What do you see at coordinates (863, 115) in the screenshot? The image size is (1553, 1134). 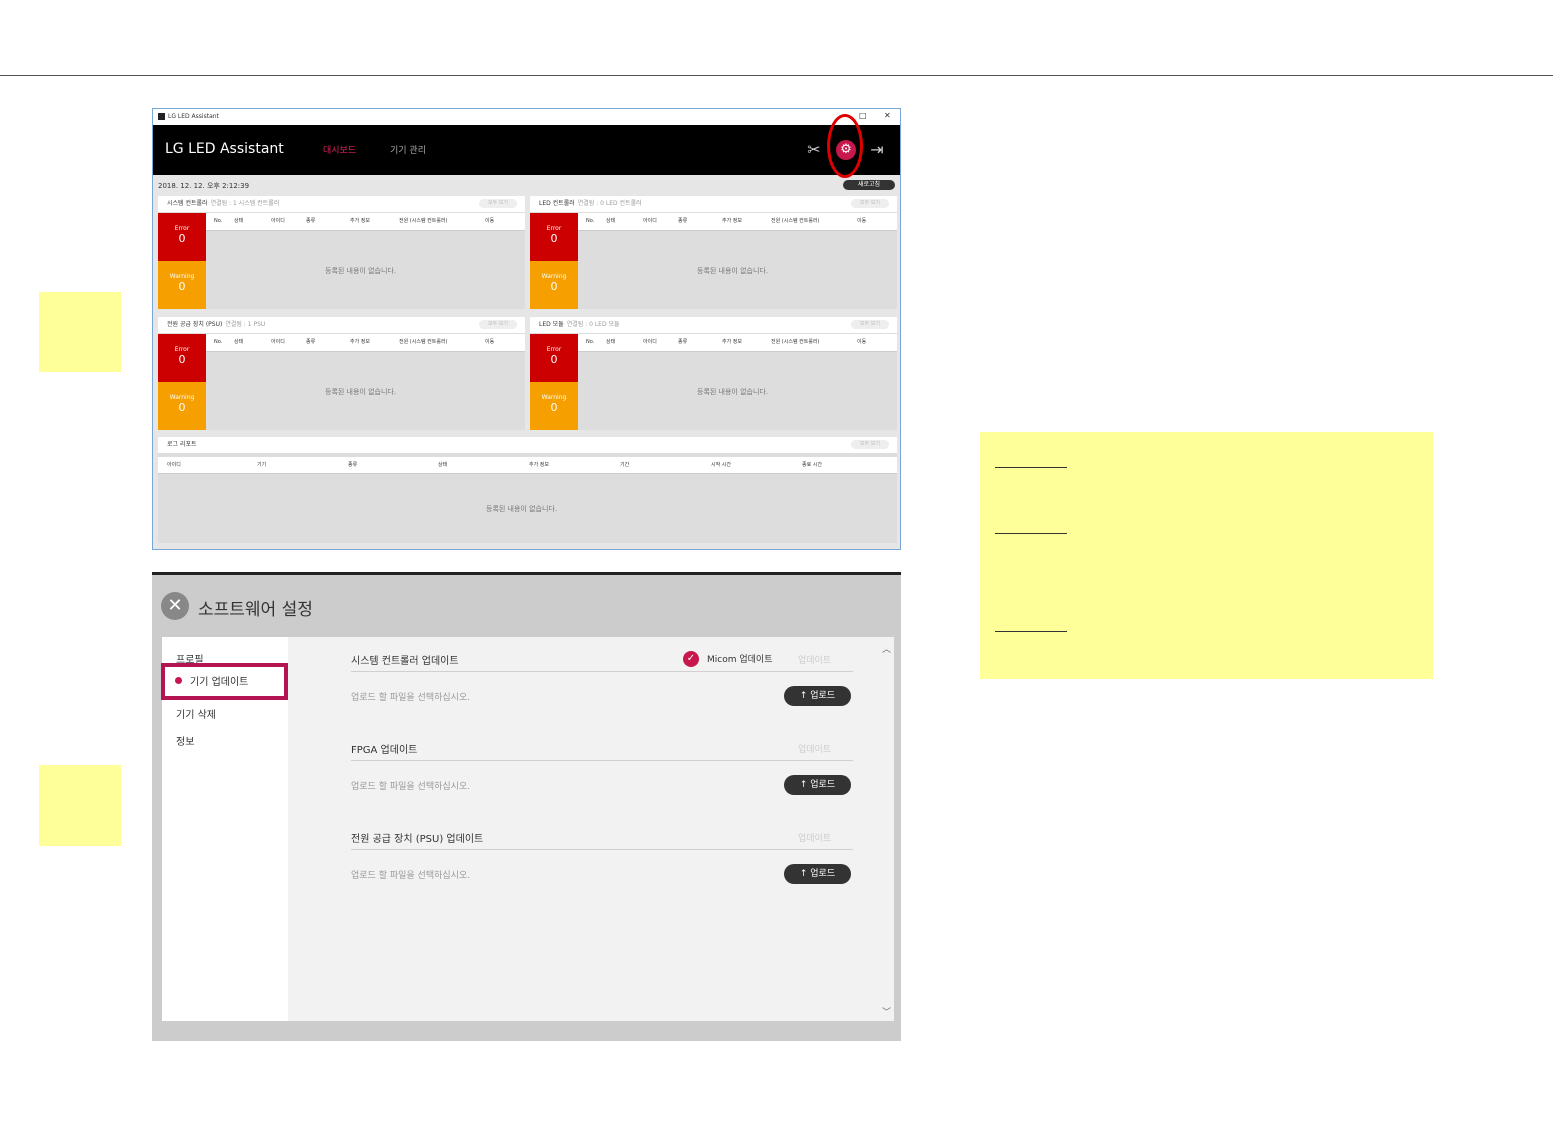 I see `maximize-icon: □` at bounding box center [863, 115].